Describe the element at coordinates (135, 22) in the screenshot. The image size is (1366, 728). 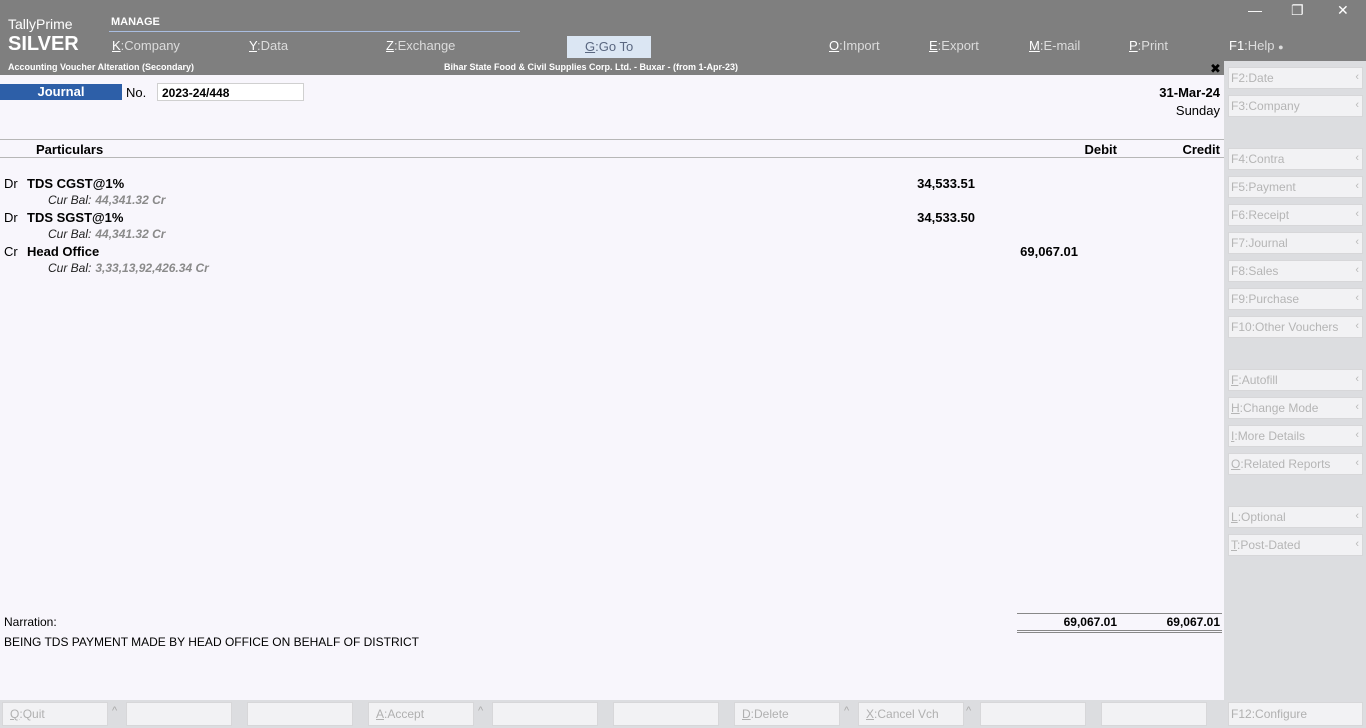
I see `manage-section-label: MANAGE` at that location.